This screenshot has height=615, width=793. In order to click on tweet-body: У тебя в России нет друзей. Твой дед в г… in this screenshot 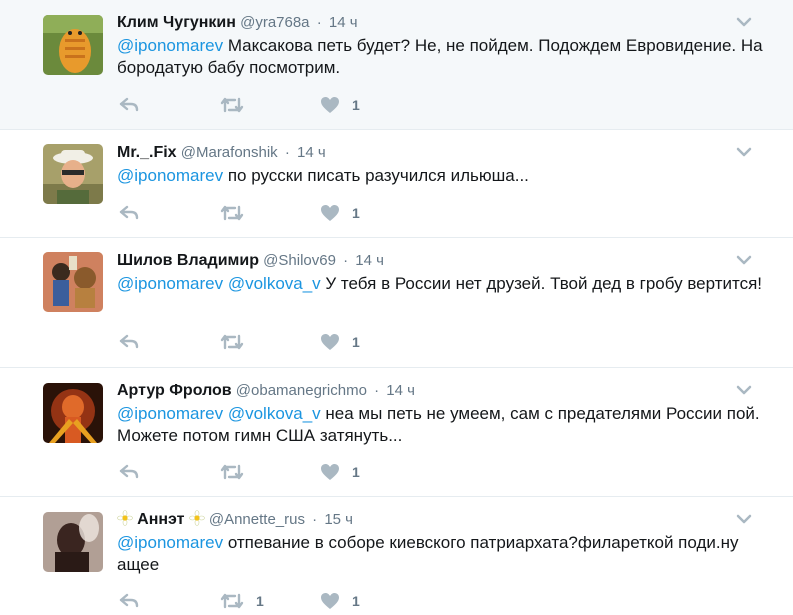, I will do `click(541, 283)`.